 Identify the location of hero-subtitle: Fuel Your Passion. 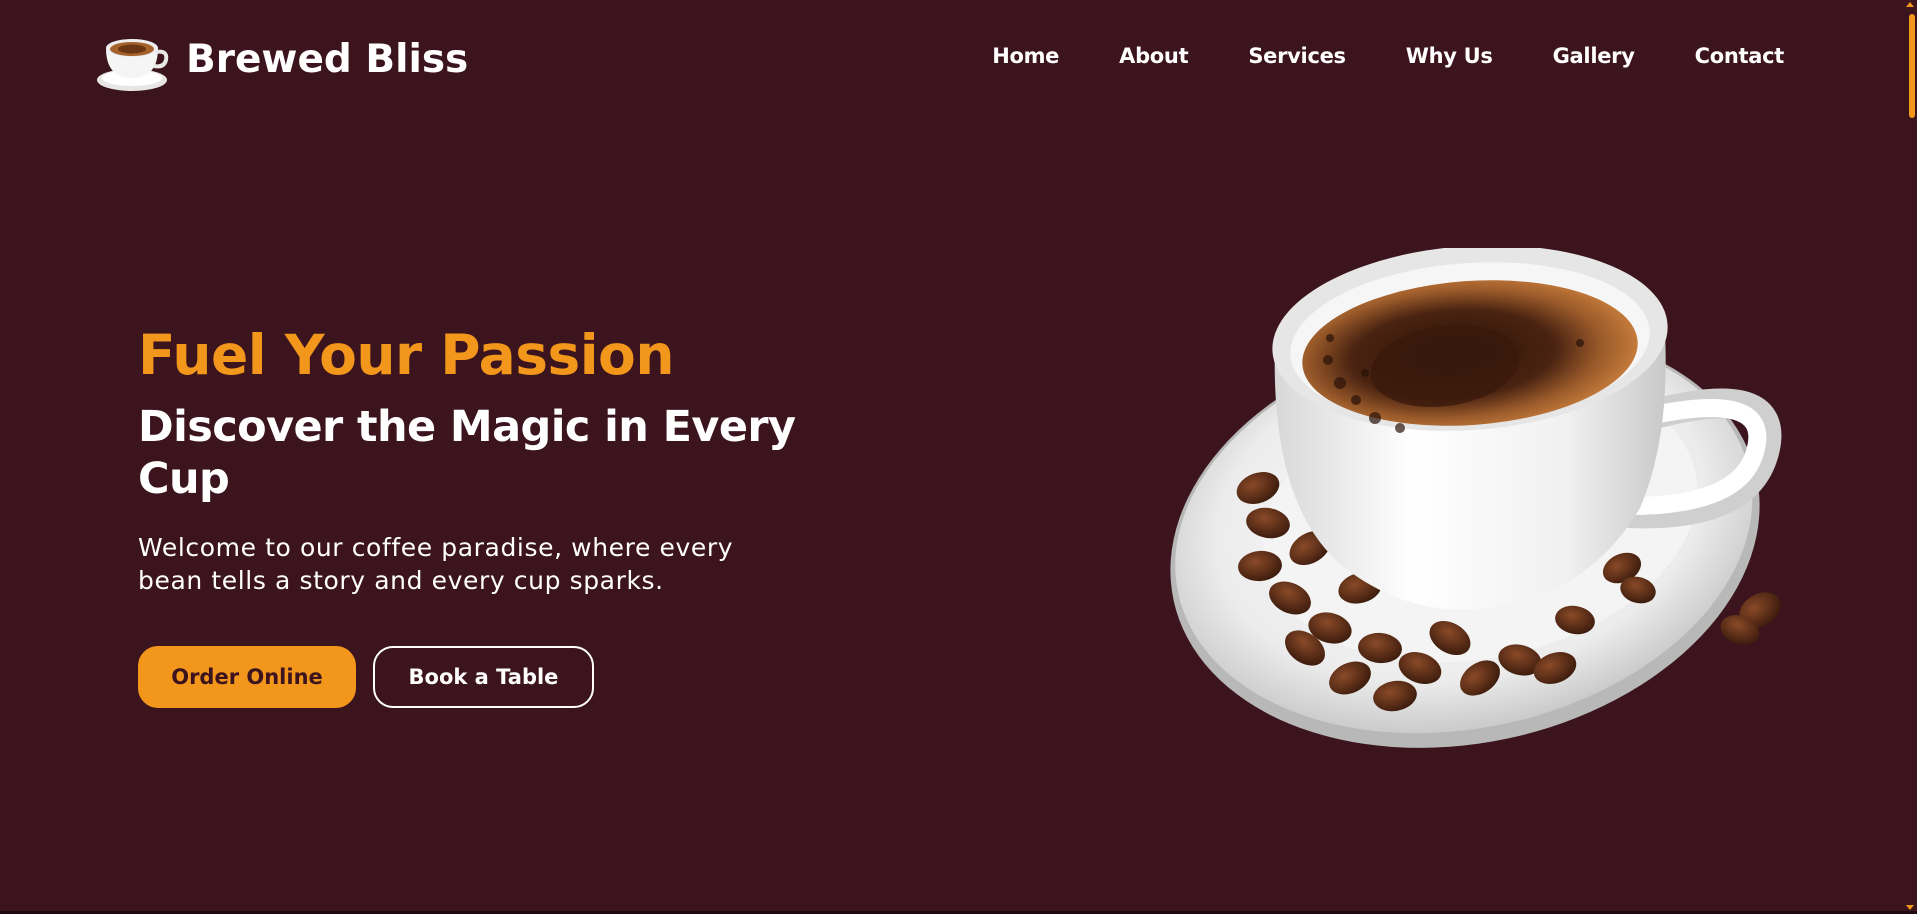
(406, 355).